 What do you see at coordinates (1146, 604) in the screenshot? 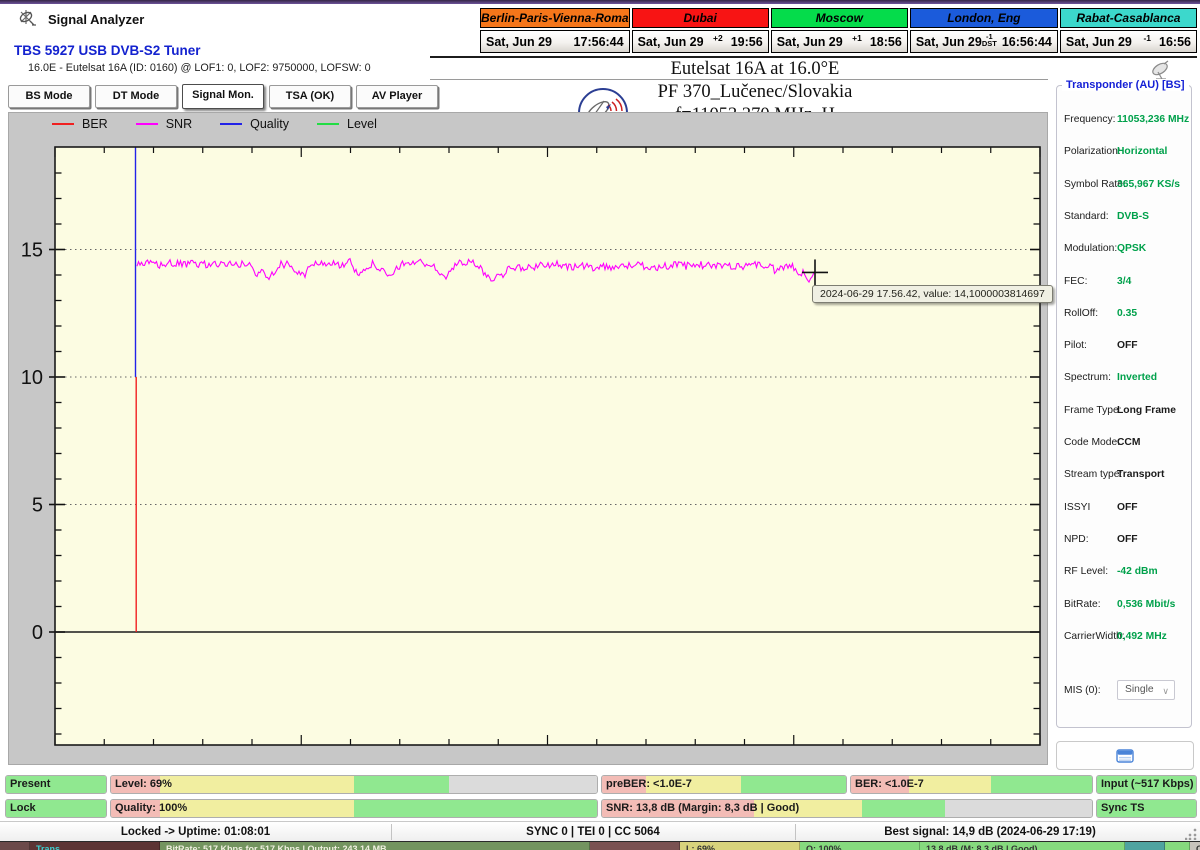
I see `transponder-value-bitrate: 0,536 Mbit/s` at bounding box center [1146, 604].